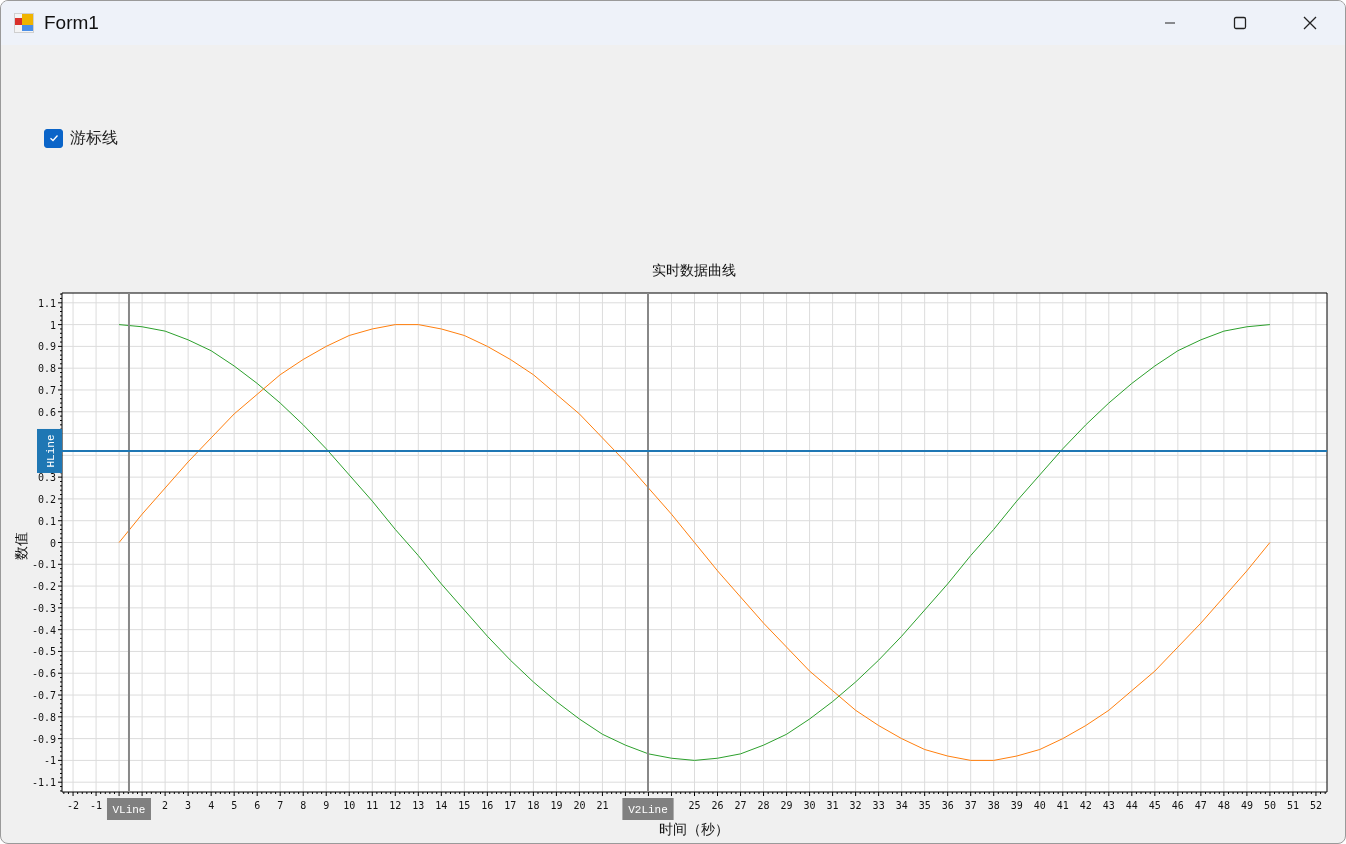  What do you see at coordinates (280, 805) in the screenshot?
I see `x-tick-label: 7` at bounding box center [280, 805].